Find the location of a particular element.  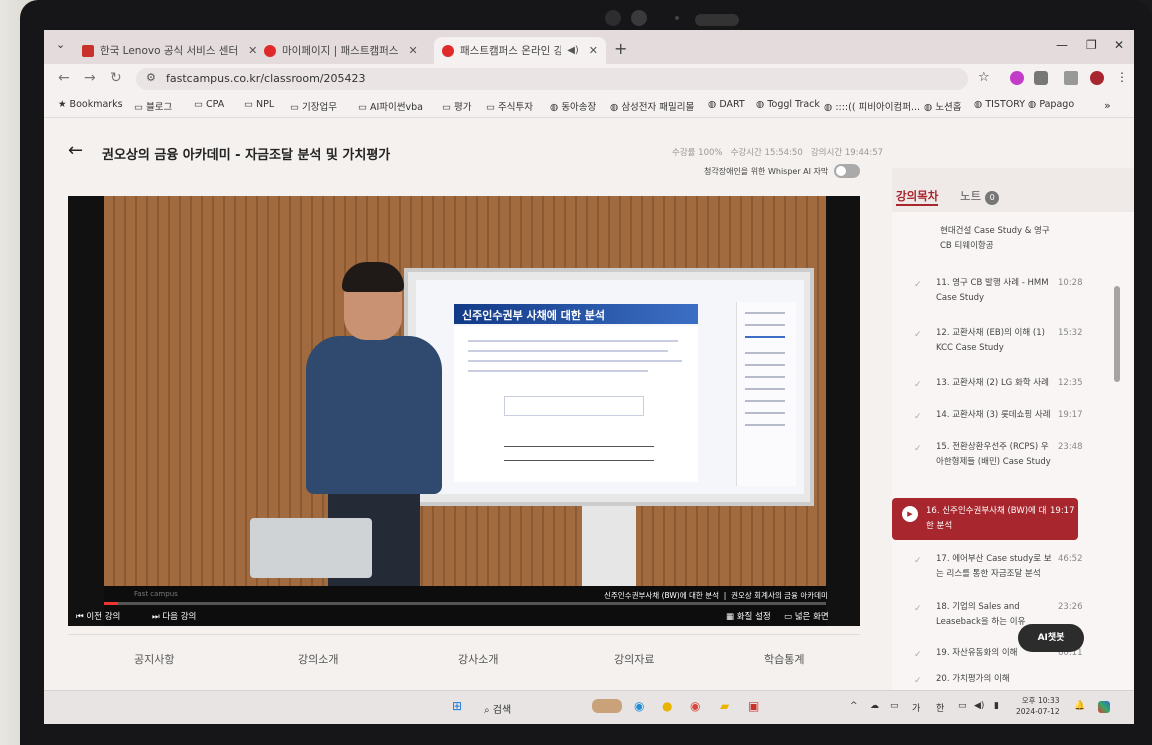

tab-label: 마이페이지 | 패스트캠퍼스 is located at coordinates (340, 51).